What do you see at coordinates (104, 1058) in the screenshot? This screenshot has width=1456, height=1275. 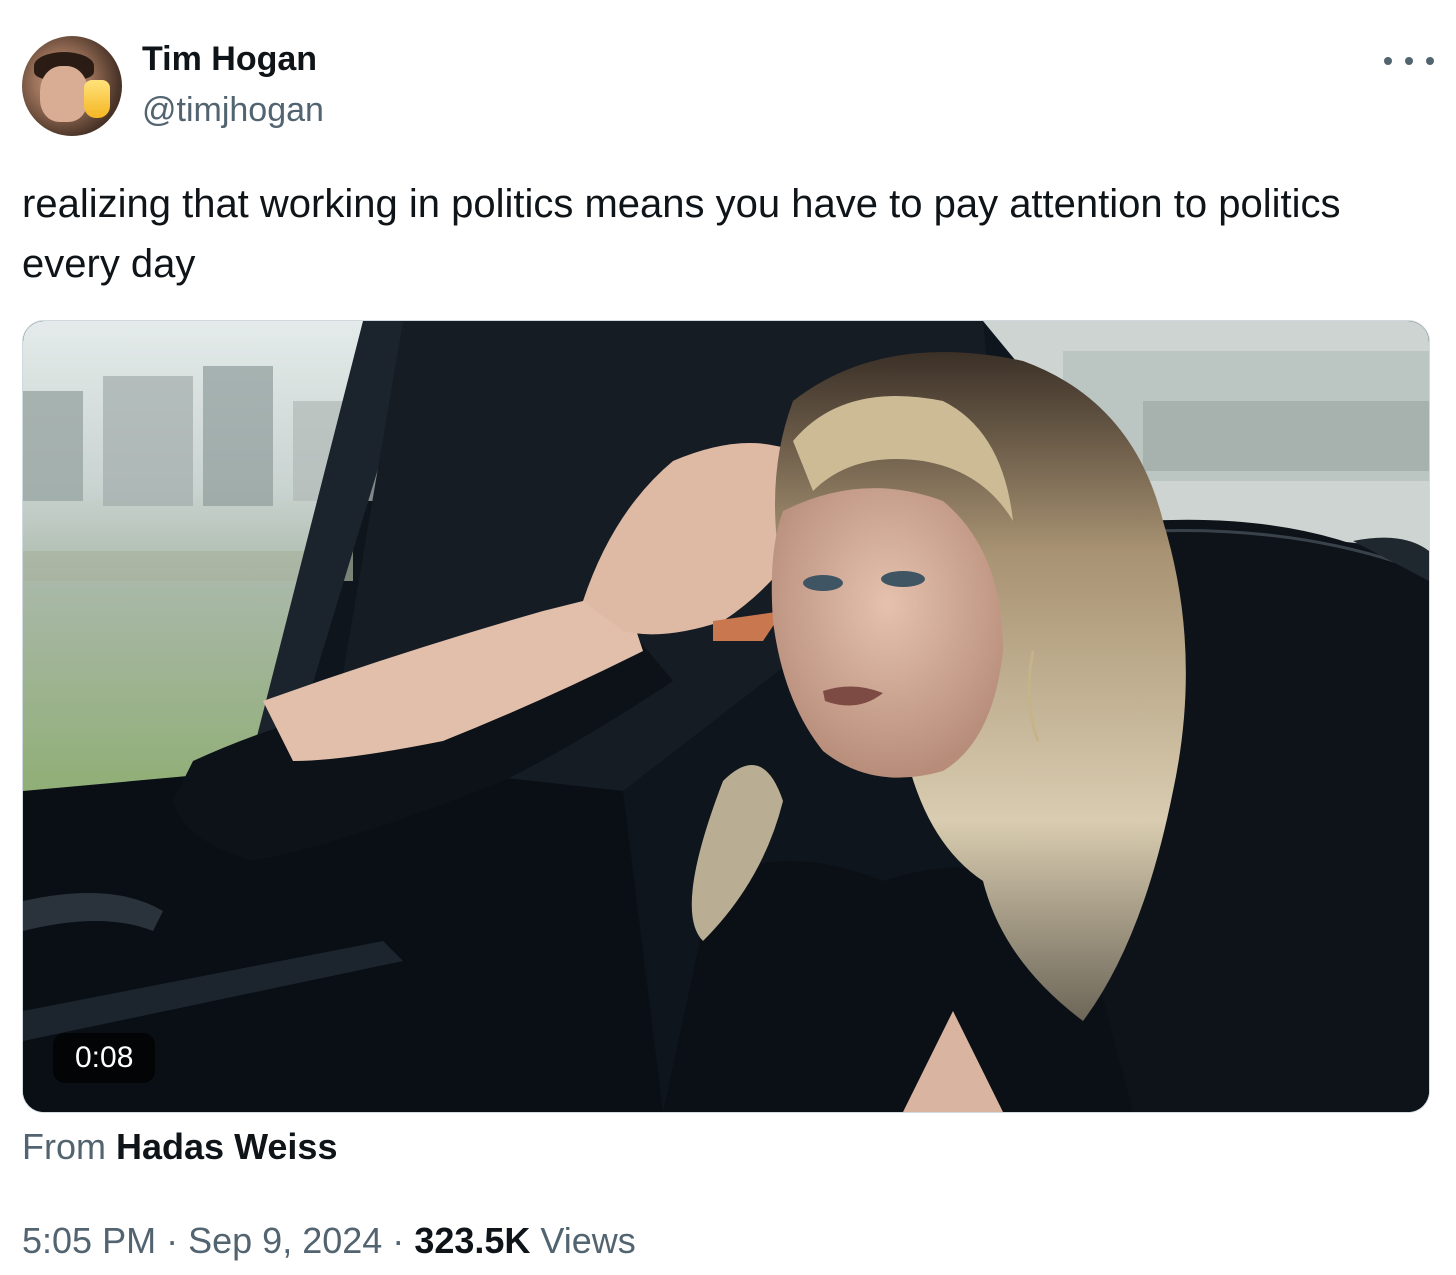 I see `video-duration-badge: 0:08` at bounding box center [104, 1058].